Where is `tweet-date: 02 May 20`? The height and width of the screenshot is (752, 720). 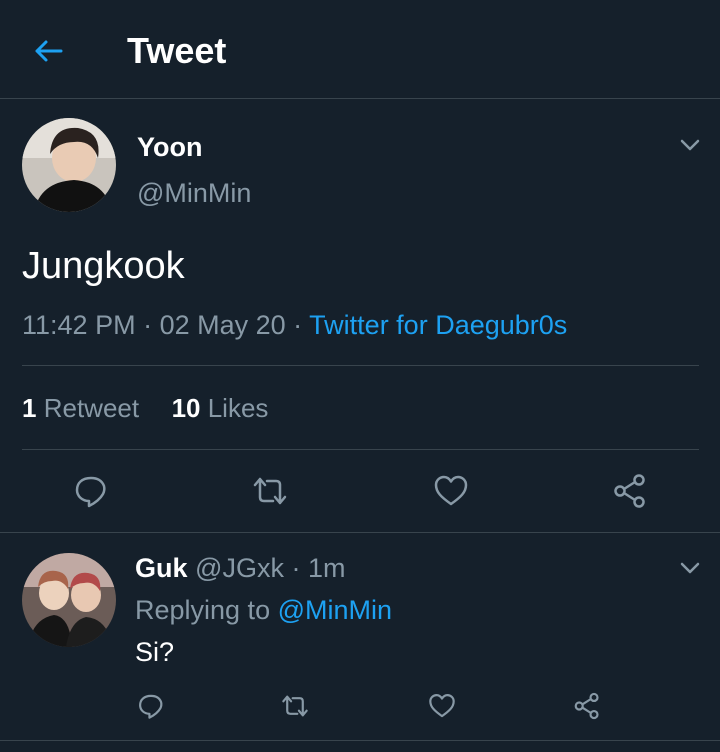 tweet-date: 02 May 20 is located at coordinates (222, 325).